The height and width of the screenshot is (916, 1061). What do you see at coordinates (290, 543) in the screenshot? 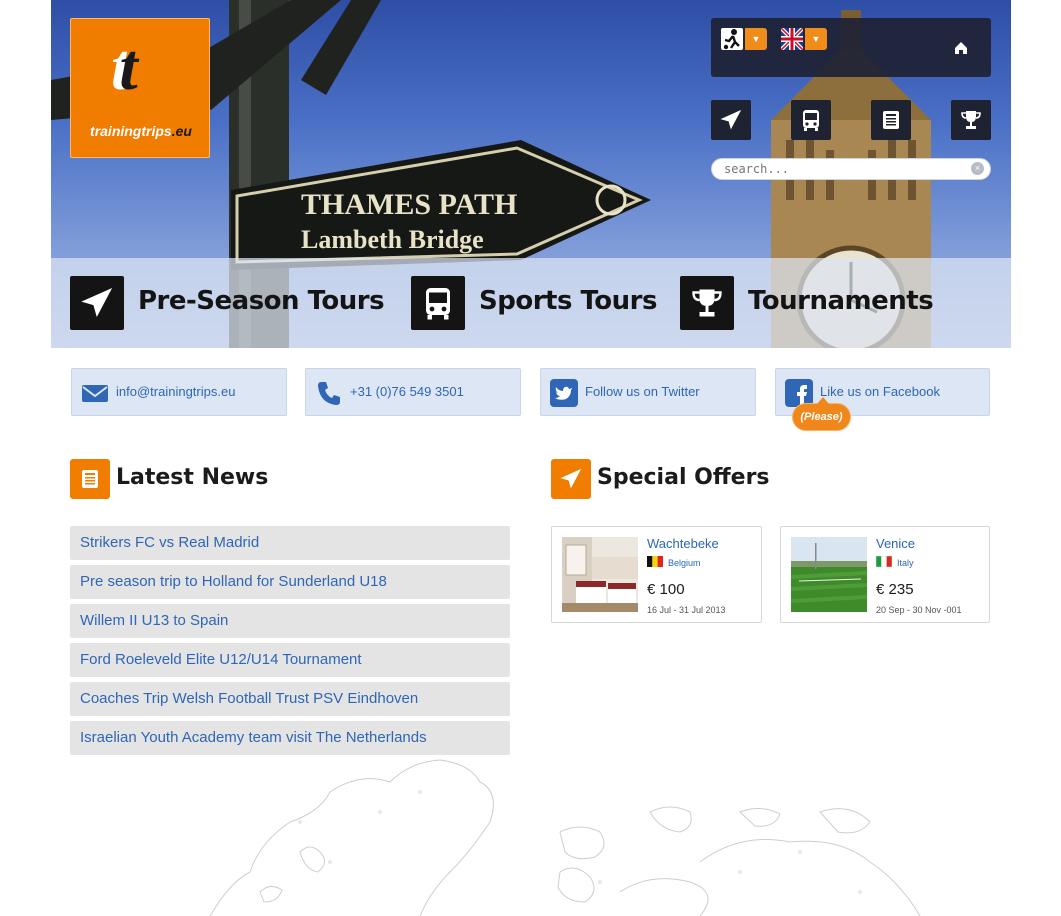
I see `news-item: Strikers FC vs Real Madrid` at bounding box center [290, 543].